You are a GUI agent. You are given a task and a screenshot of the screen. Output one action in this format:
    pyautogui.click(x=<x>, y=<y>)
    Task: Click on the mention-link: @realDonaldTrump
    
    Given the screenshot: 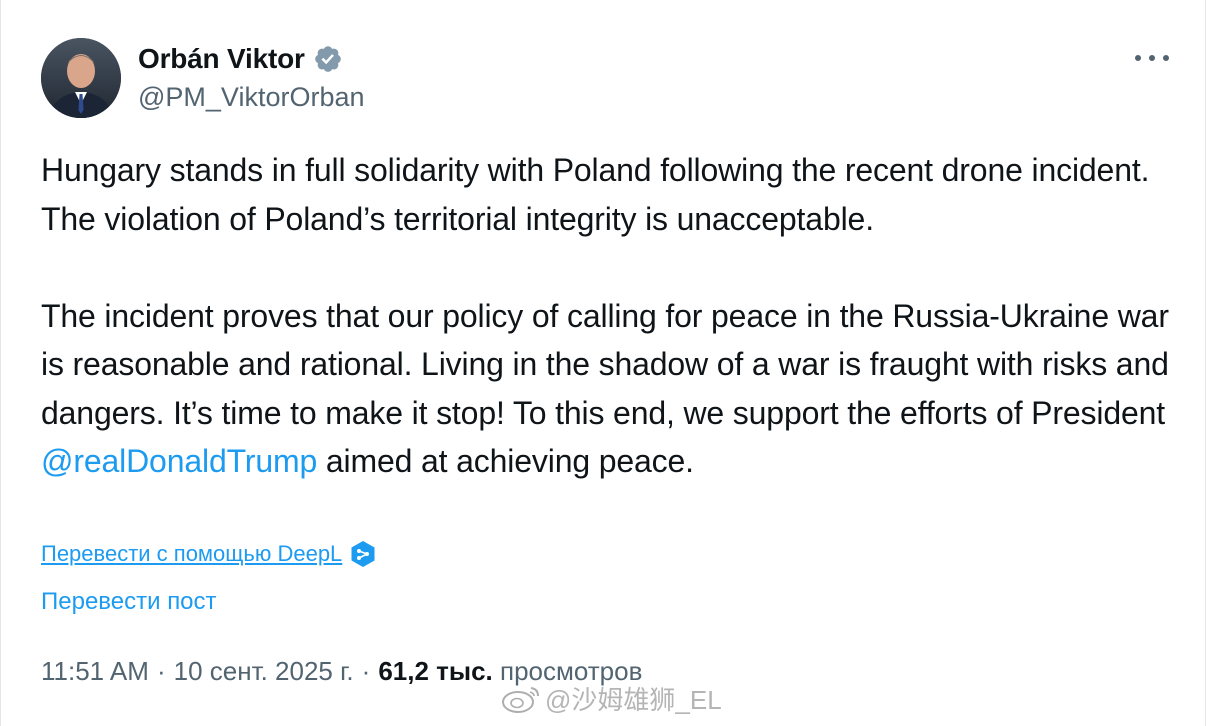 What is the action you would take?
    pyautogui.click(x=179, y=461)
    